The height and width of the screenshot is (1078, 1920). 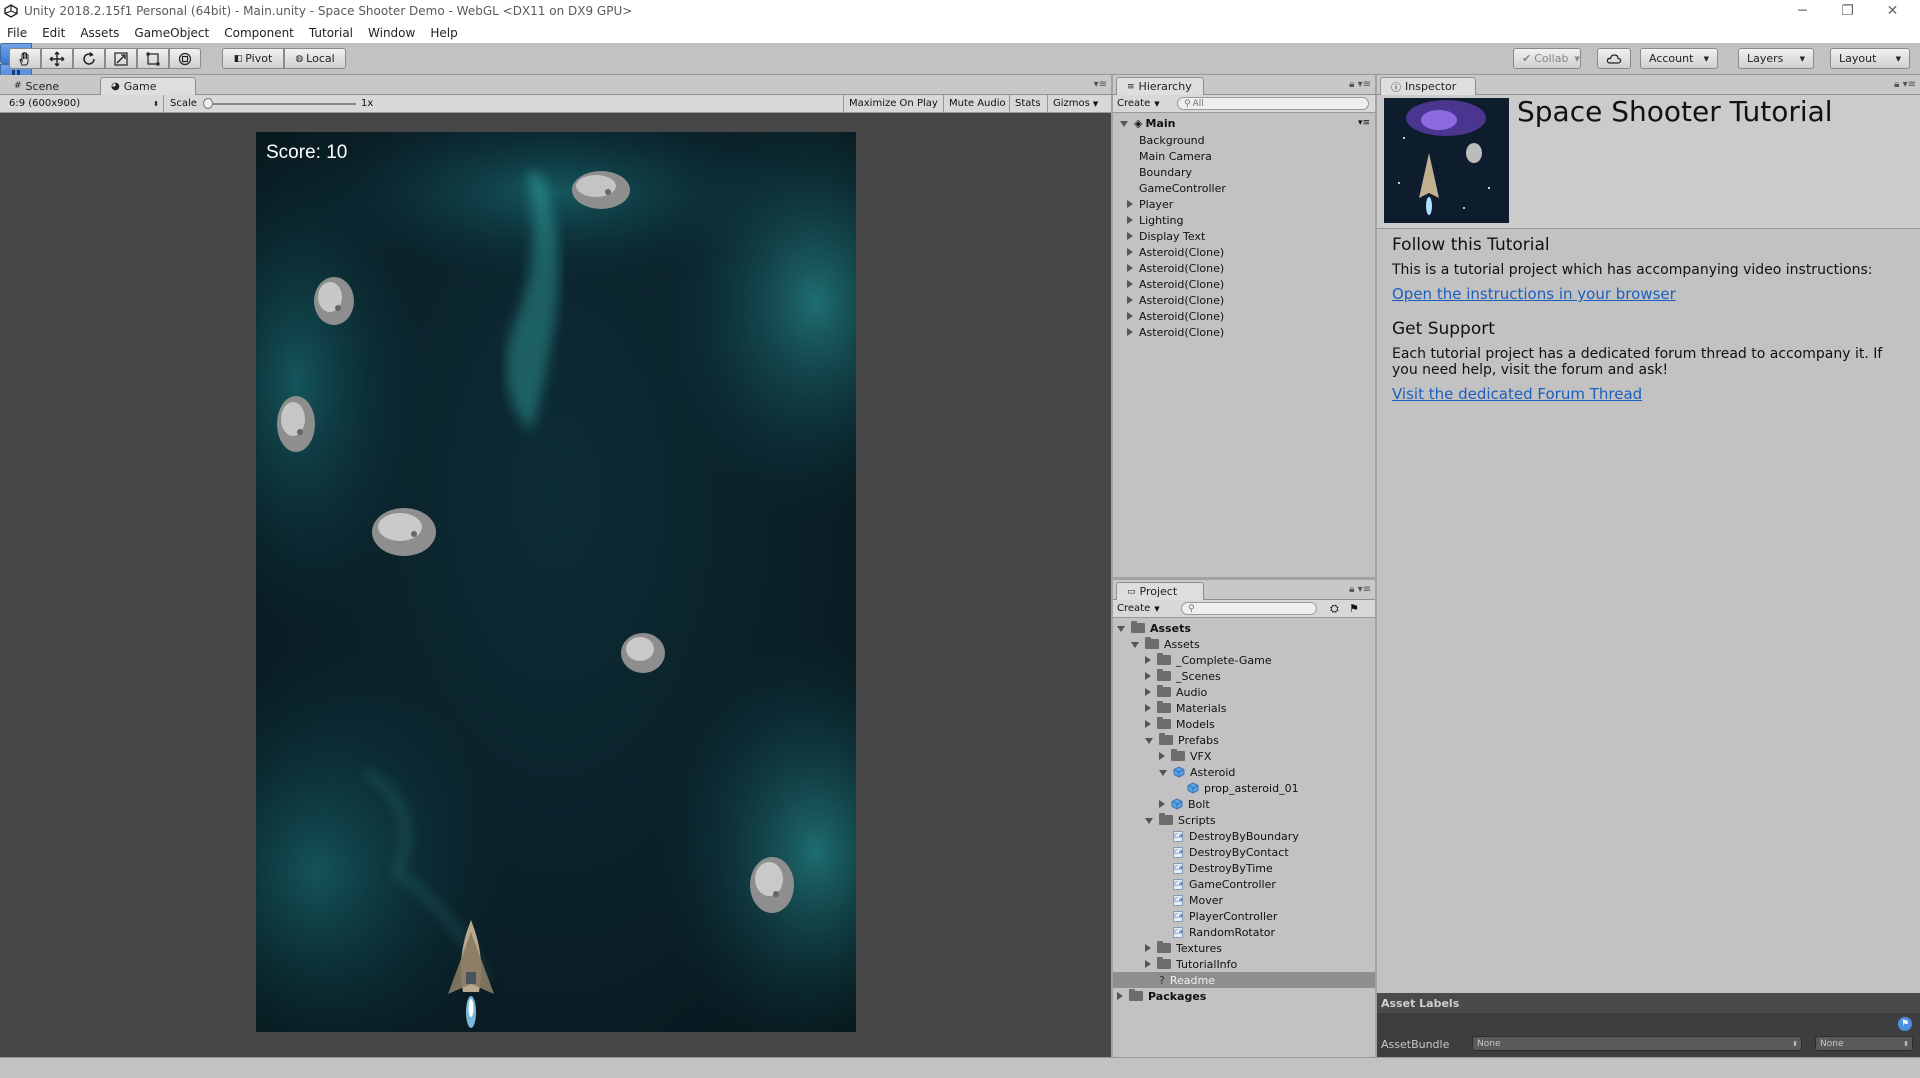 I want to click on hierarchy-item: Display Text, so click(x=1166, y=236).